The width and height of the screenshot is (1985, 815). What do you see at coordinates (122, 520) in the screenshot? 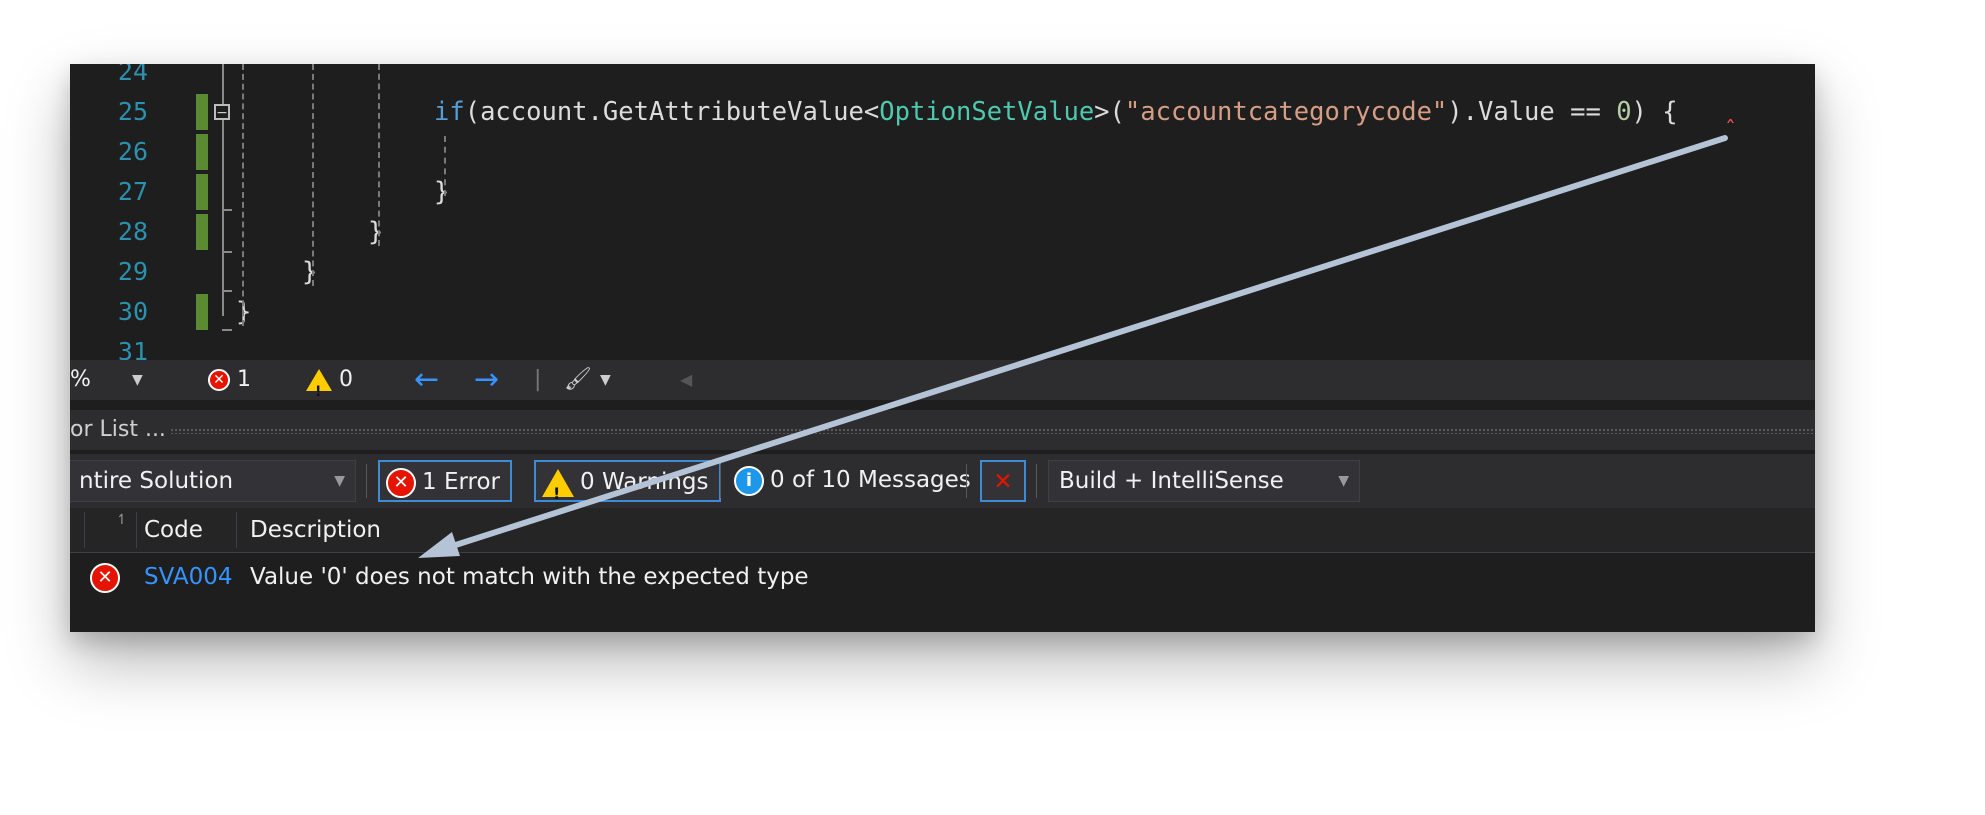
I see `sort-icon: ↿` at bounding box center [122, 520].